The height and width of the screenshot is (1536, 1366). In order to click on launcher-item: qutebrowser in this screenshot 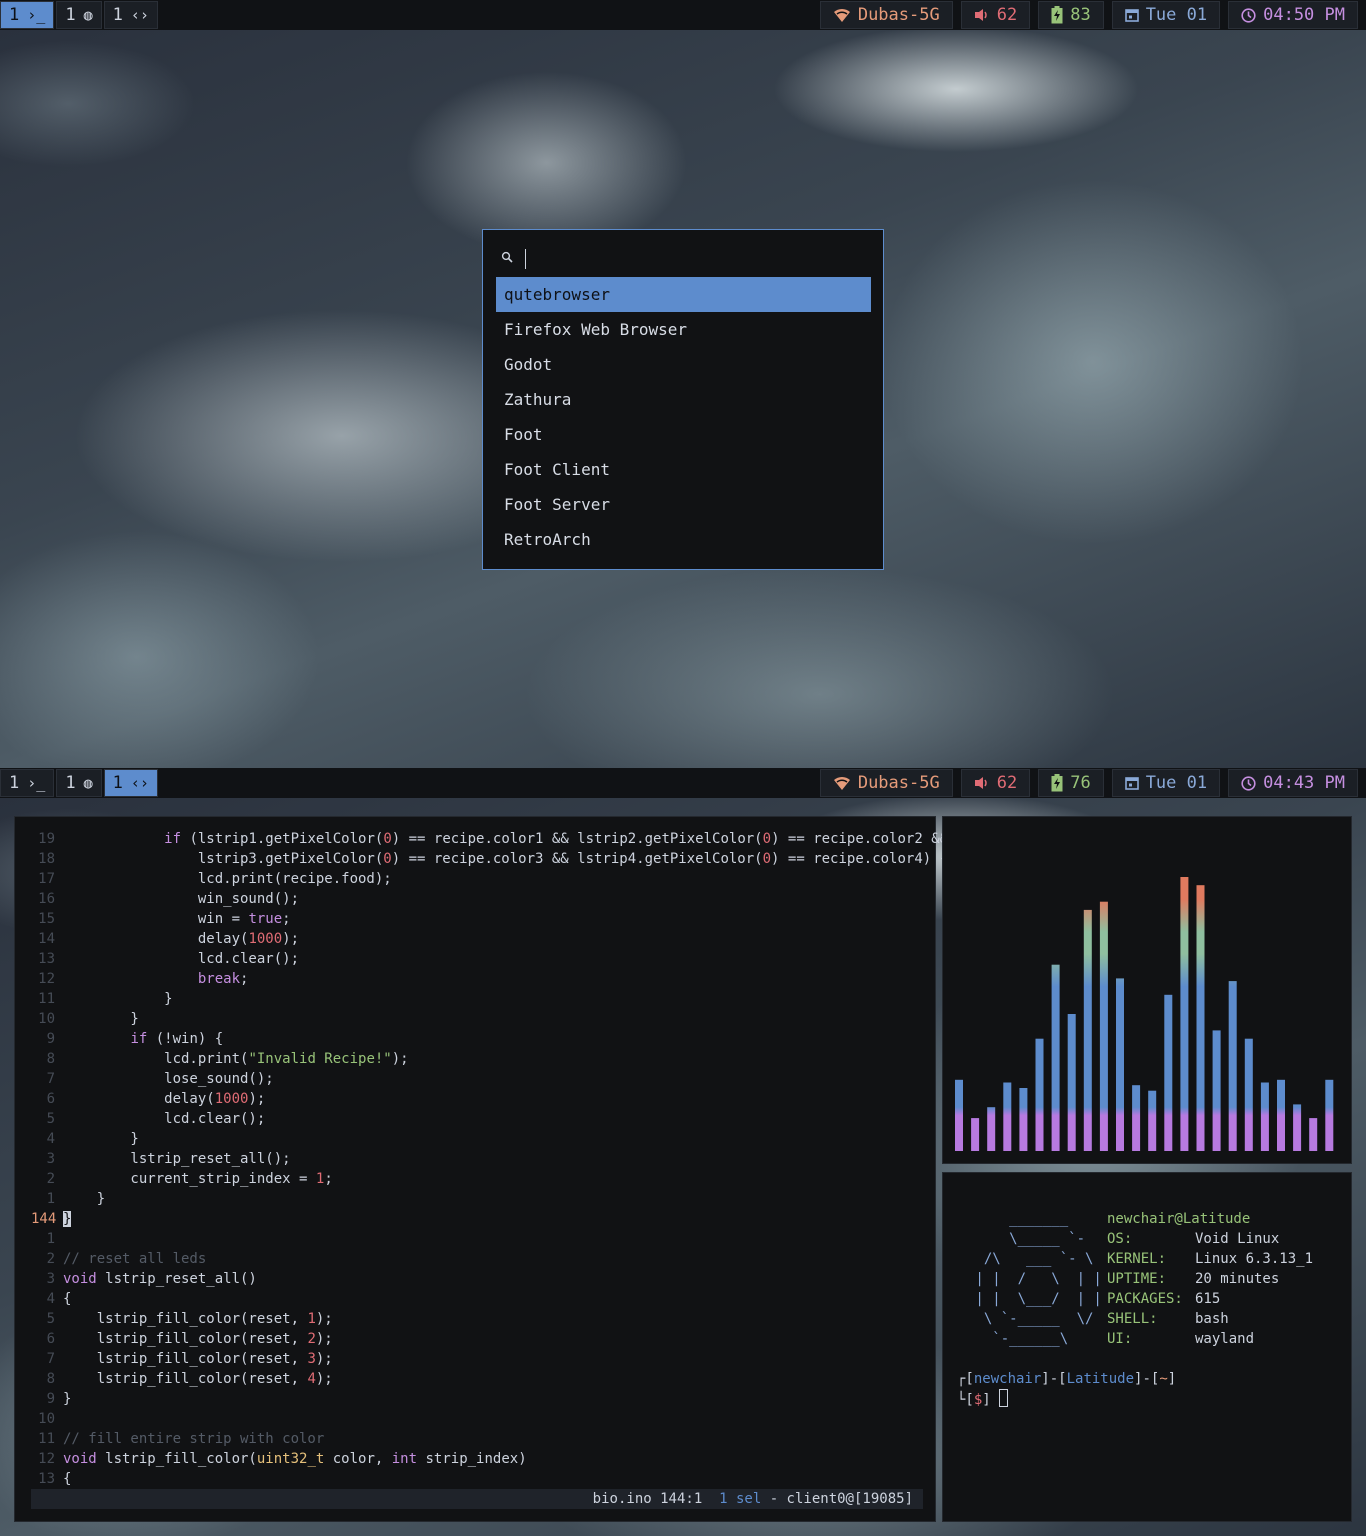, I will do `click(683, 294)`.